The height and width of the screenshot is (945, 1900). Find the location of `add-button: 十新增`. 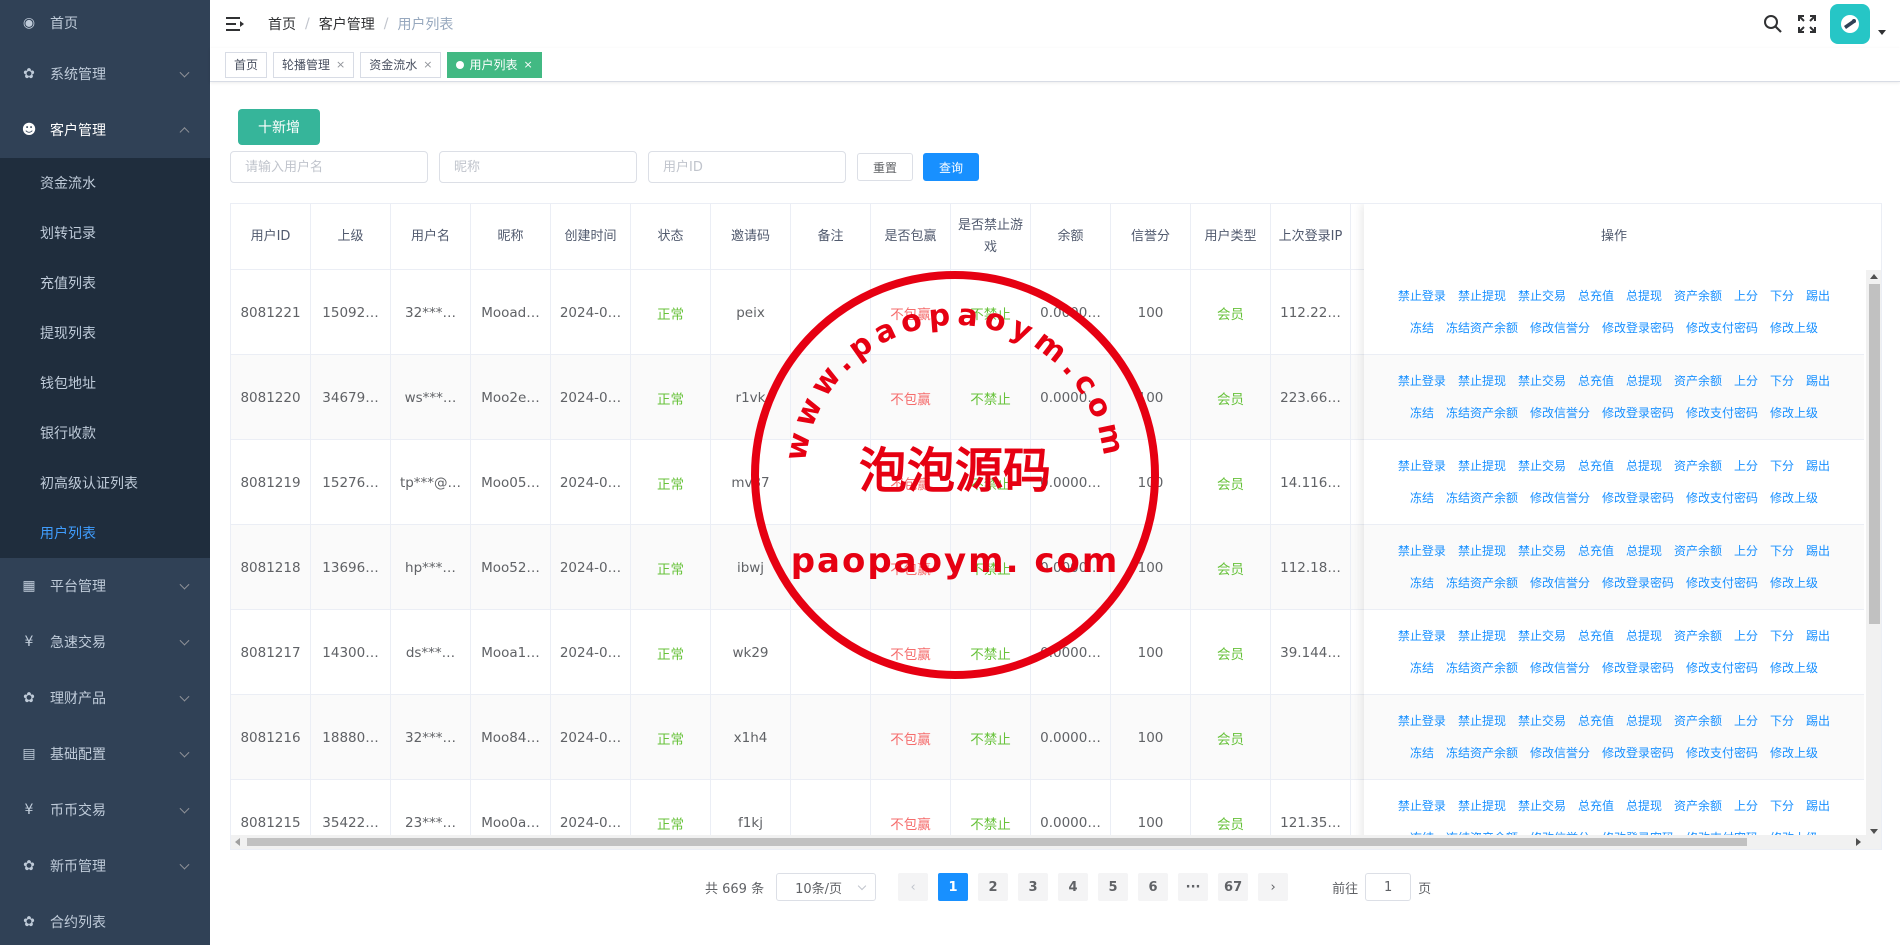

add-button: 十新增 is located at coordinates (279, 127).